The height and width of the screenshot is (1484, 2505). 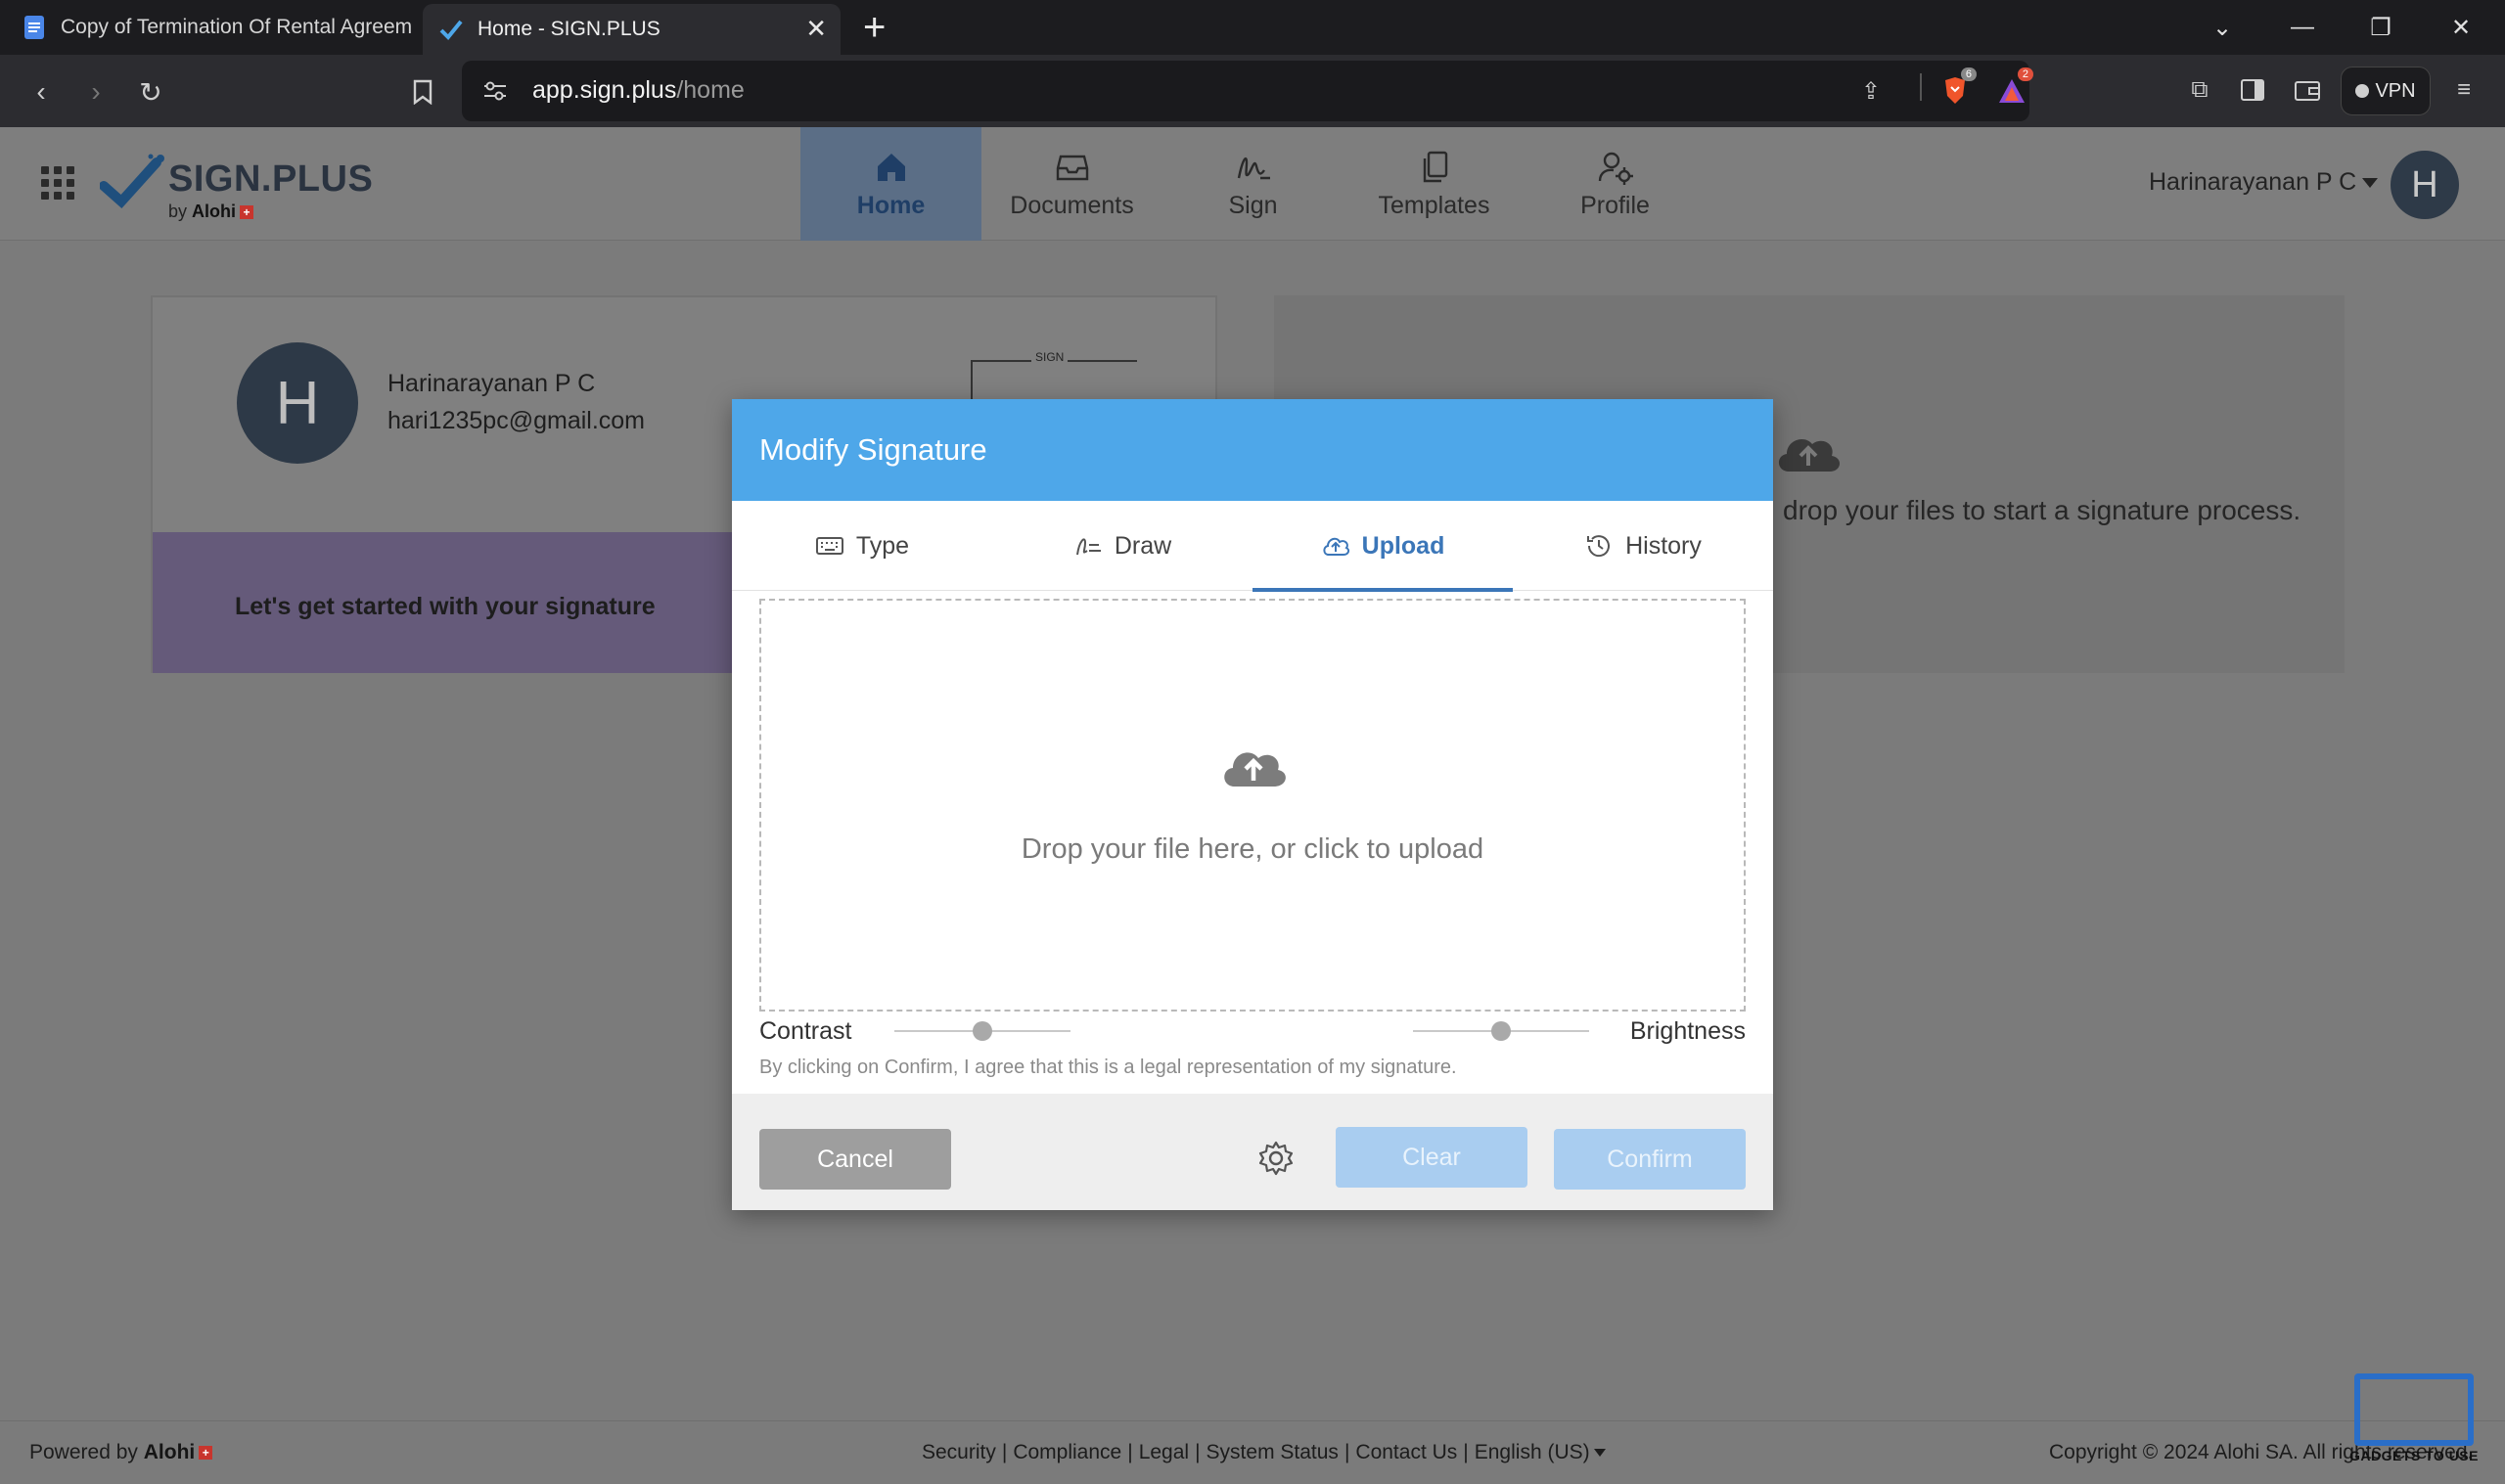 What do you see at coordinates (1252, 450) in the screenshot?
I see `dialog-header: Modify Signature` at bounding box center [1252, 450].